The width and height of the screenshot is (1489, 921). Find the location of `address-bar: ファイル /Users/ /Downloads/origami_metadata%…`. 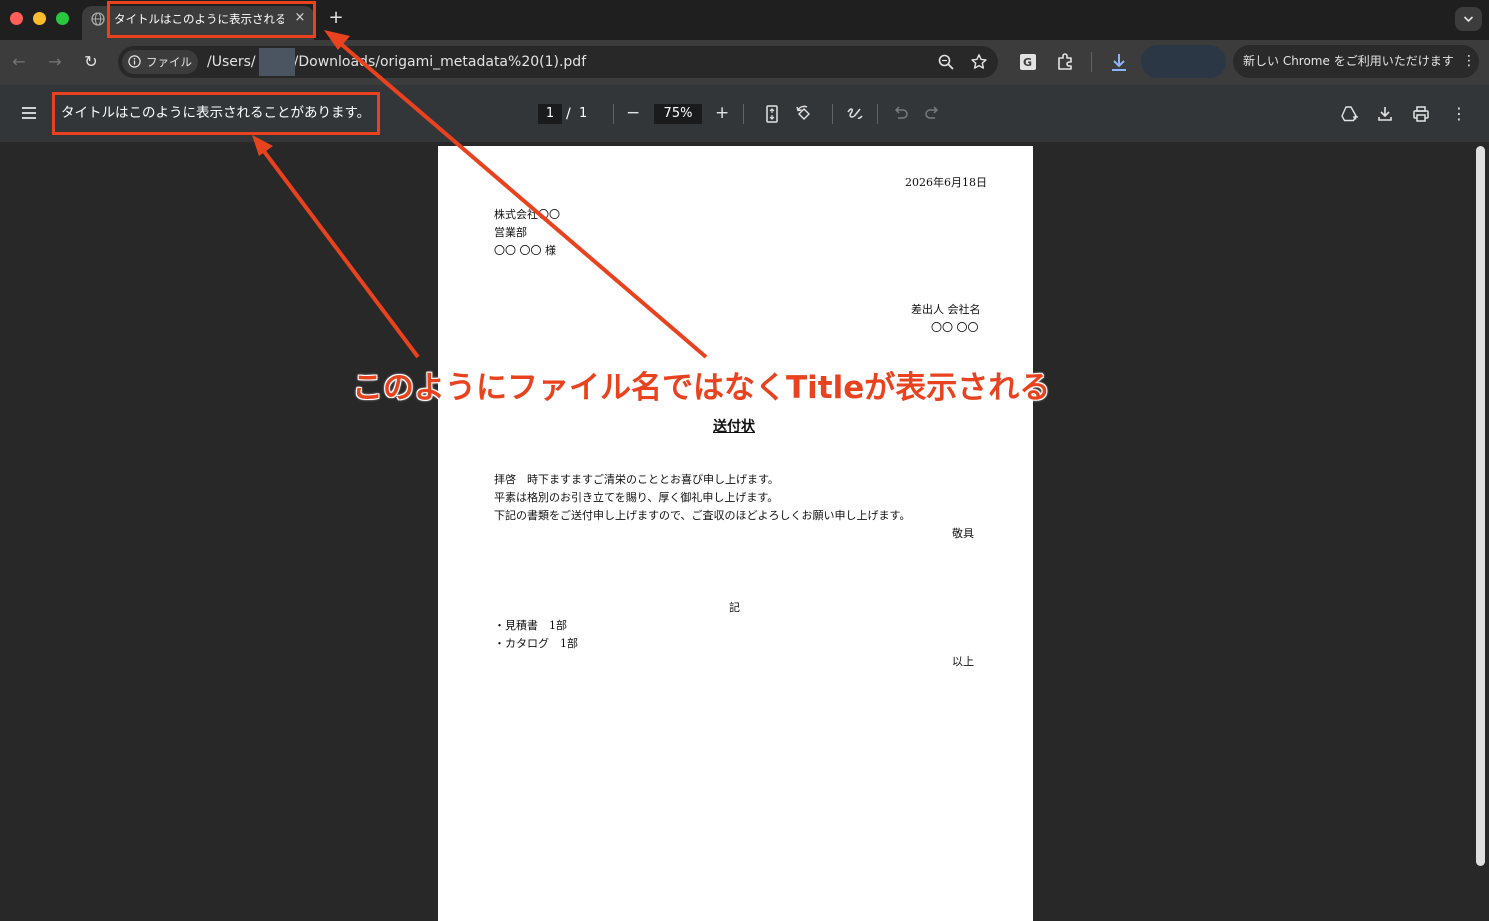

address-bar: ファイル /Users/ /Downloads/origami_metadata%… is located at coordinates (558, 62).